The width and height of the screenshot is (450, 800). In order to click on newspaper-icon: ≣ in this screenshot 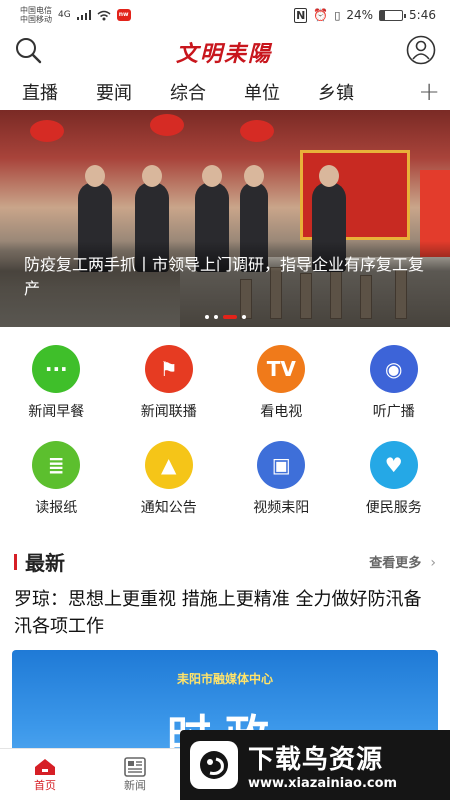, I will do `click(56, 465)`.